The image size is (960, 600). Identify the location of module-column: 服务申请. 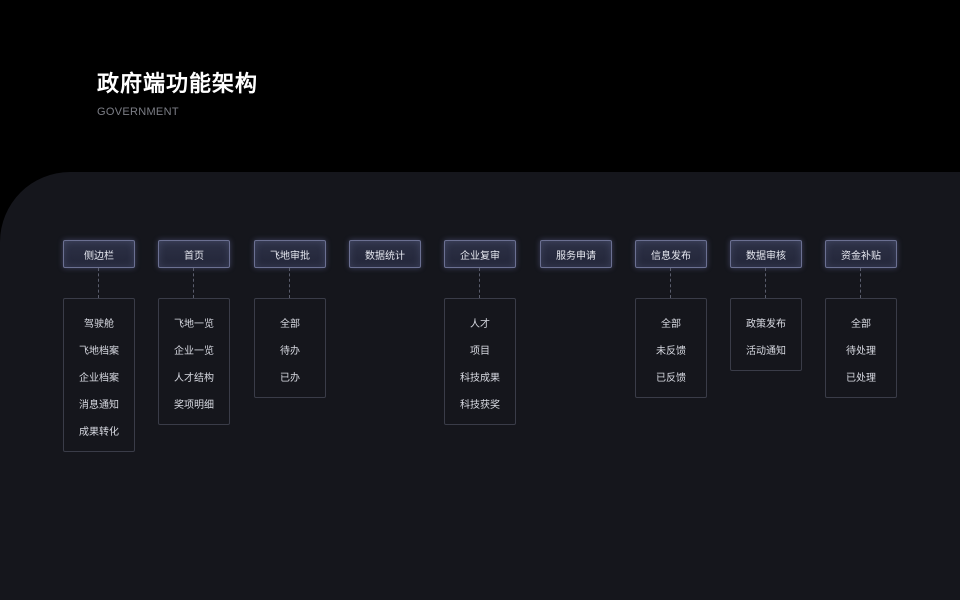
(576, 254).